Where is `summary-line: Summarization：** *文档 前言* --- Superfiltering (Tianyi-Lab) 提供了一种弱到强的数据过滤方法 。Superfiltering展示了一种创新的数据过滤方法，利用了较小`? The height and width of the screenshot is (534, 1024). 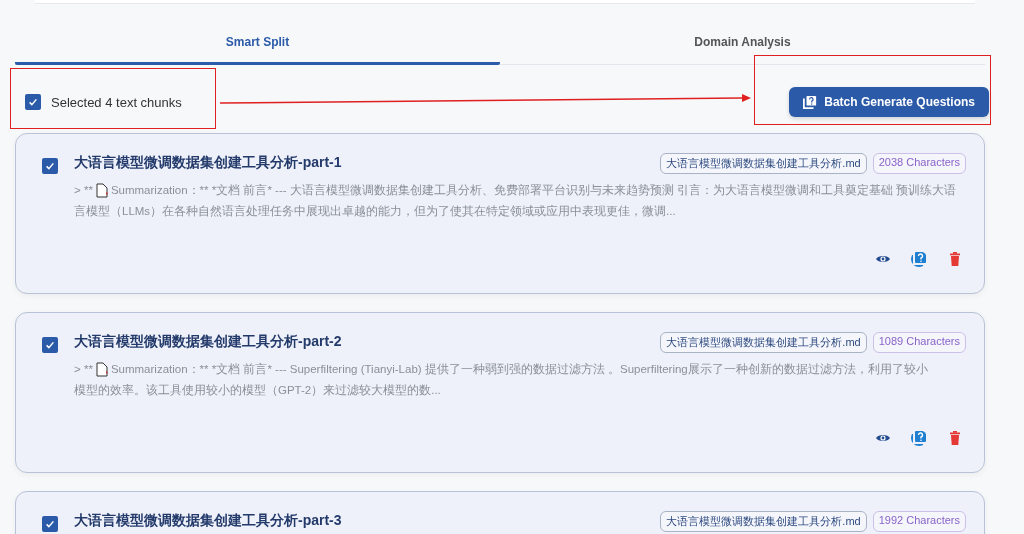 summary-line: Summarization：** *文档 前言* --- Superfiltering (Tianyi-Lab) 提供了一种弱到强的数据过滤方法 。Superfiltering展示了一种创新的数据过滤方法，利用了较小 is located at coordinates (519, 369).